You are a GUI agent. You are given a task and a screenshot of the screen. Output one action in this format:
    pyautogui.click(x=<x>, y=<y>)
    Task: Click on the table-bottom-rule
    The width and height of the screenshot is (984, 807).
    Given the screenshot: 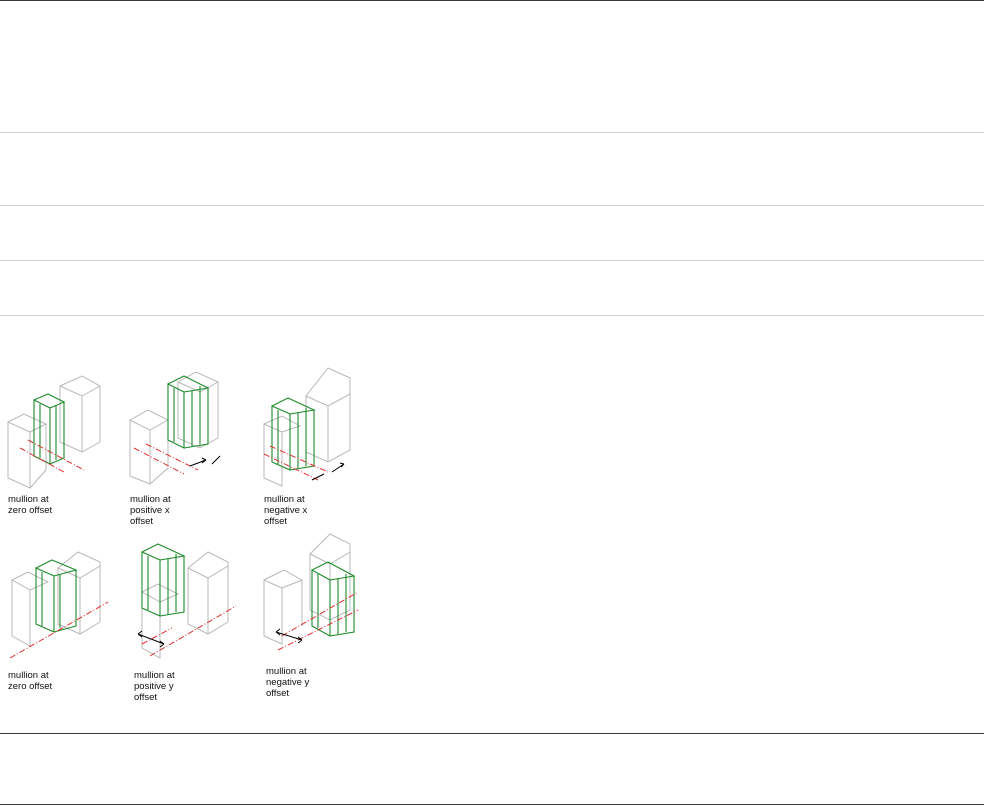 What is the action you would take?
    pyautogui.click(x=492, y=804)
    